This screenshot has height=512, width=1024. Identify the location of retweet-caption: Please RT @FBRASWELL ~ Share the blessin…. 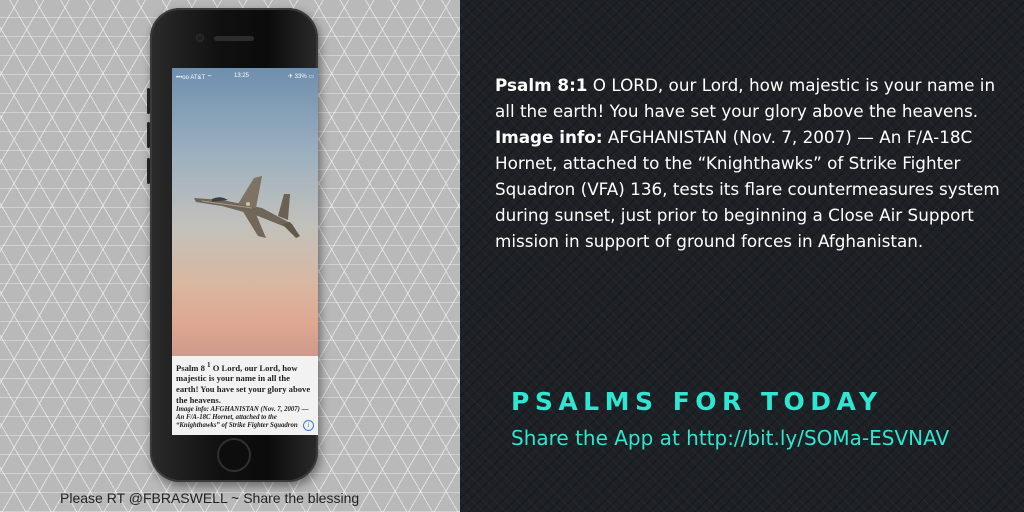
(210, 498).